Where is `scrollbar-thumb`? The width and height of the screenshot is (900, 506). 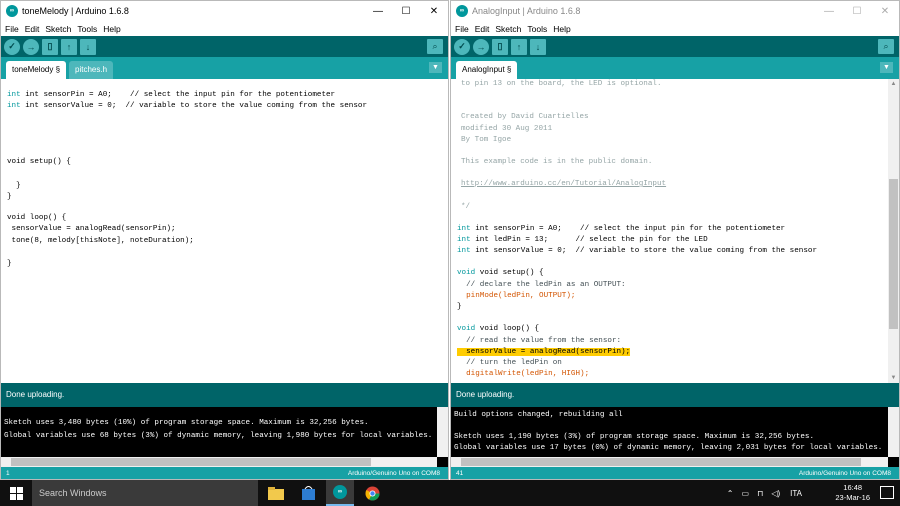 scrollbar-thumb is located at coordinates (893, 254).